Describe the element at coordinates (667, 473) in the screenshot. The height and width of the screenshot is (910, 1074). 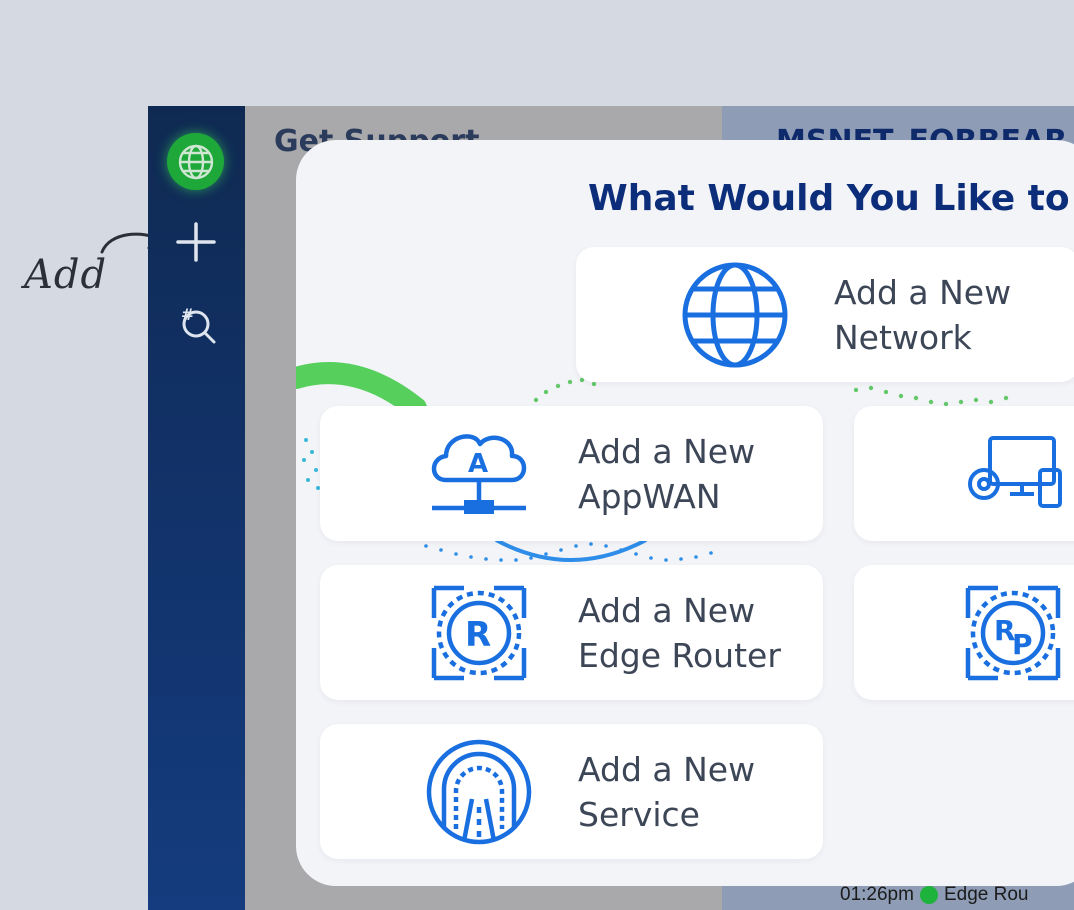
I see `card-label: Add a New AppWAN` at that location.